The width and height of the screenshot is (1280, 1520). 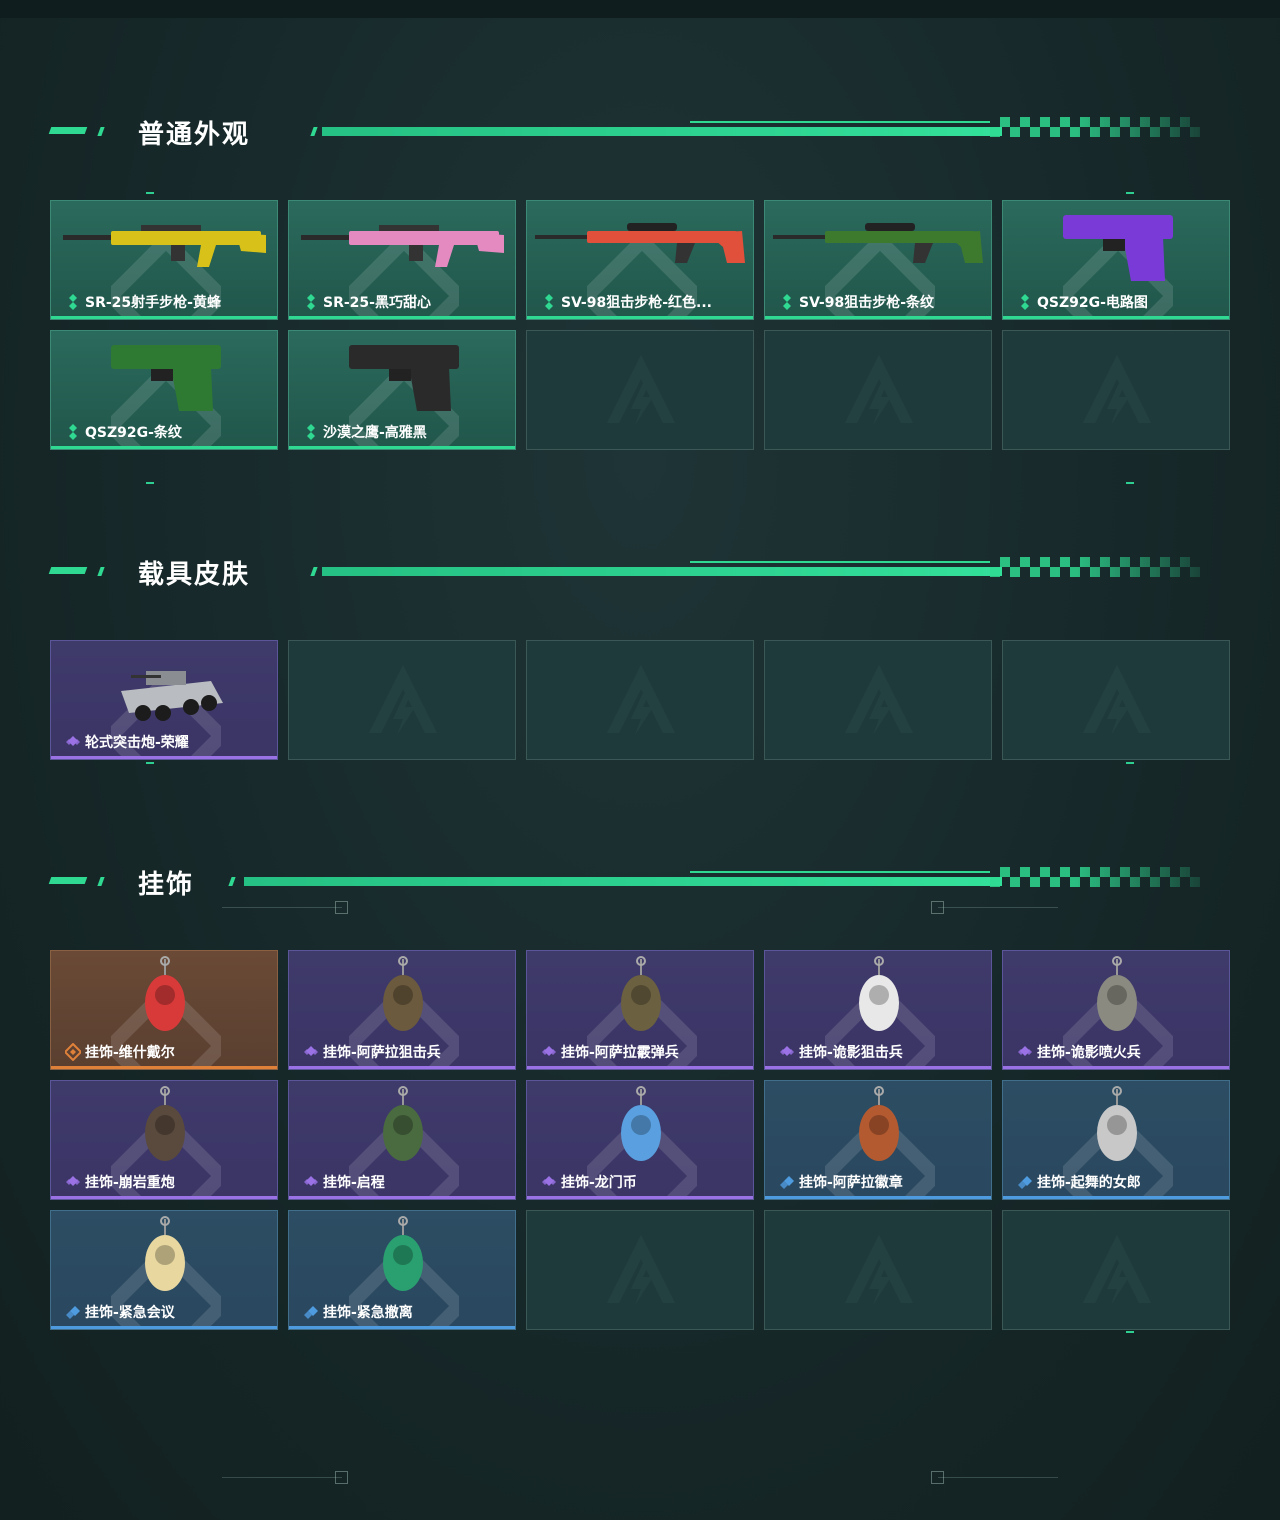 I want to click on vehicle-grid: 轮式突击炮-荣耀, so click(x=640, y=700).